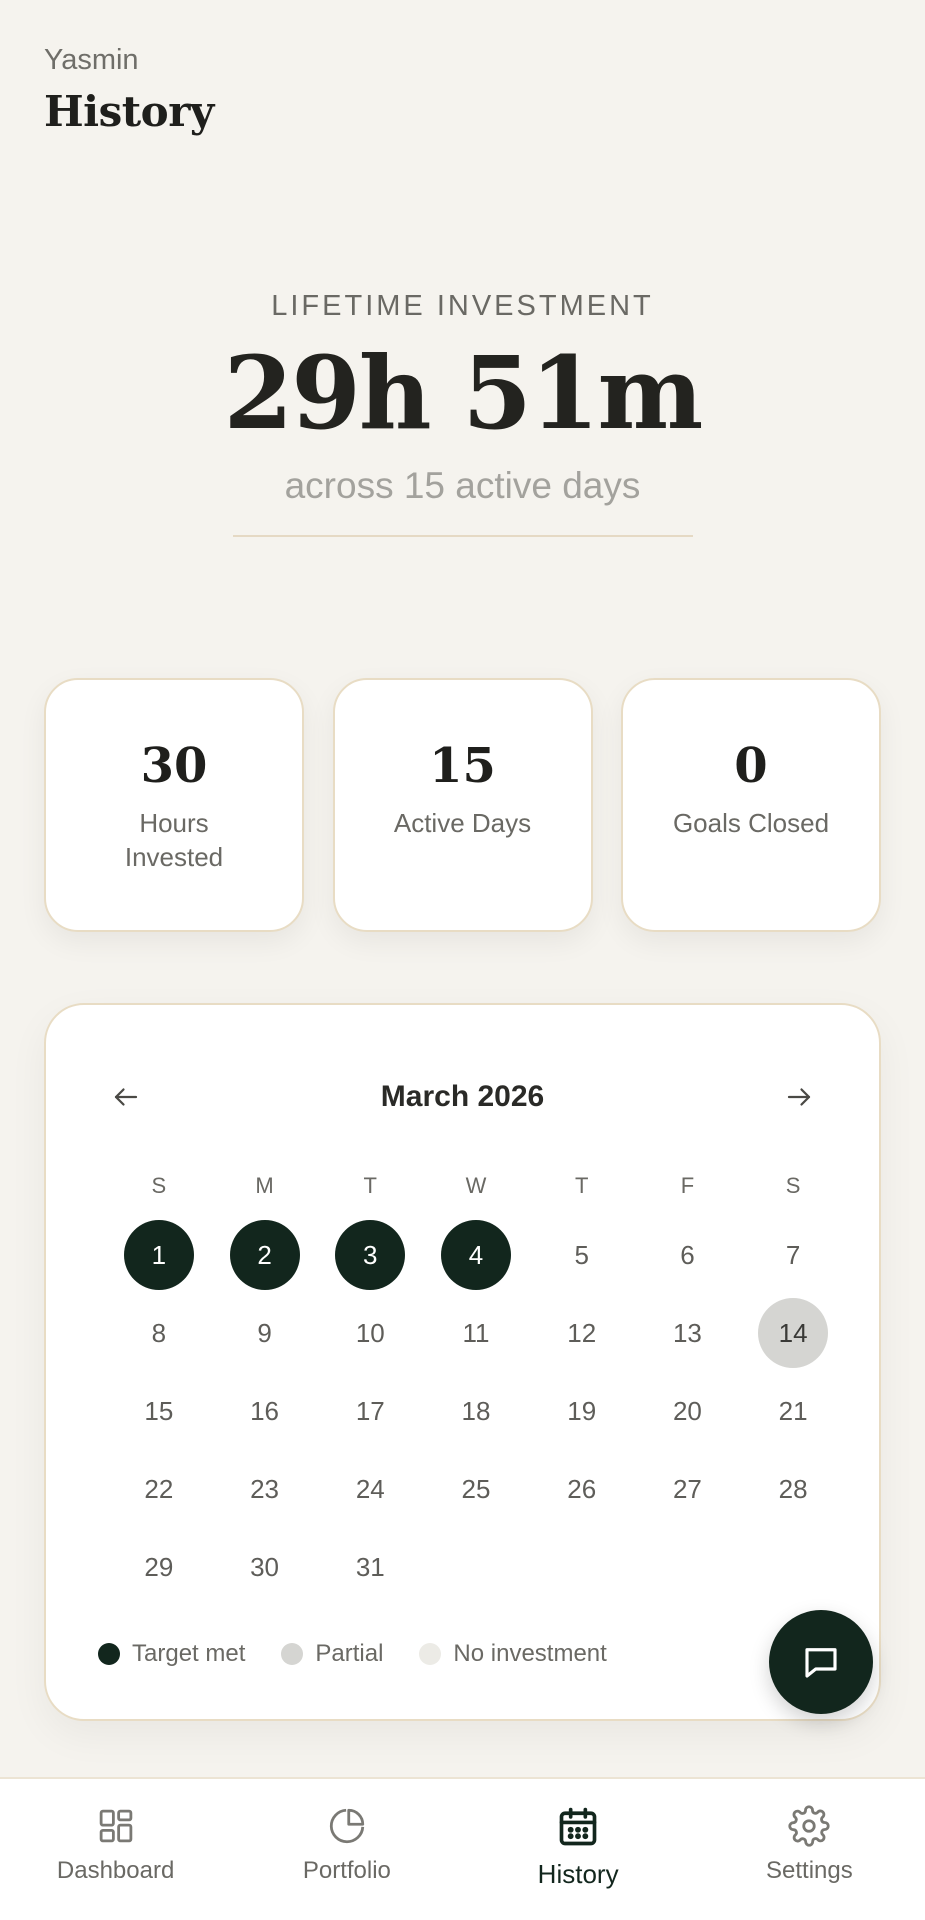  What do you see at coordinates (463, 393) in the screenshot?
I see `hero-value: 29h 51m` at bounding box center [463, 393].